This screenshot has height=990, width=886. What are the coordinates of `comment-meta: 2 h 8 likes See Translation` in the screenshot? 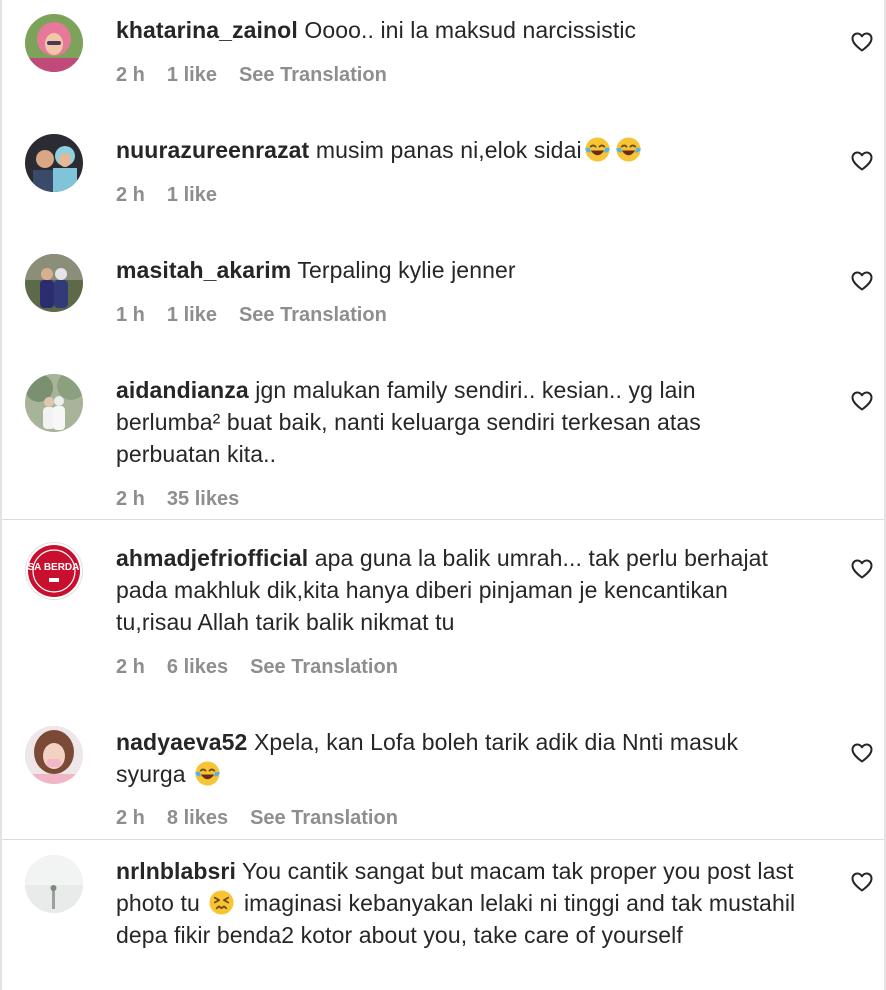 It's located at (257, 818).